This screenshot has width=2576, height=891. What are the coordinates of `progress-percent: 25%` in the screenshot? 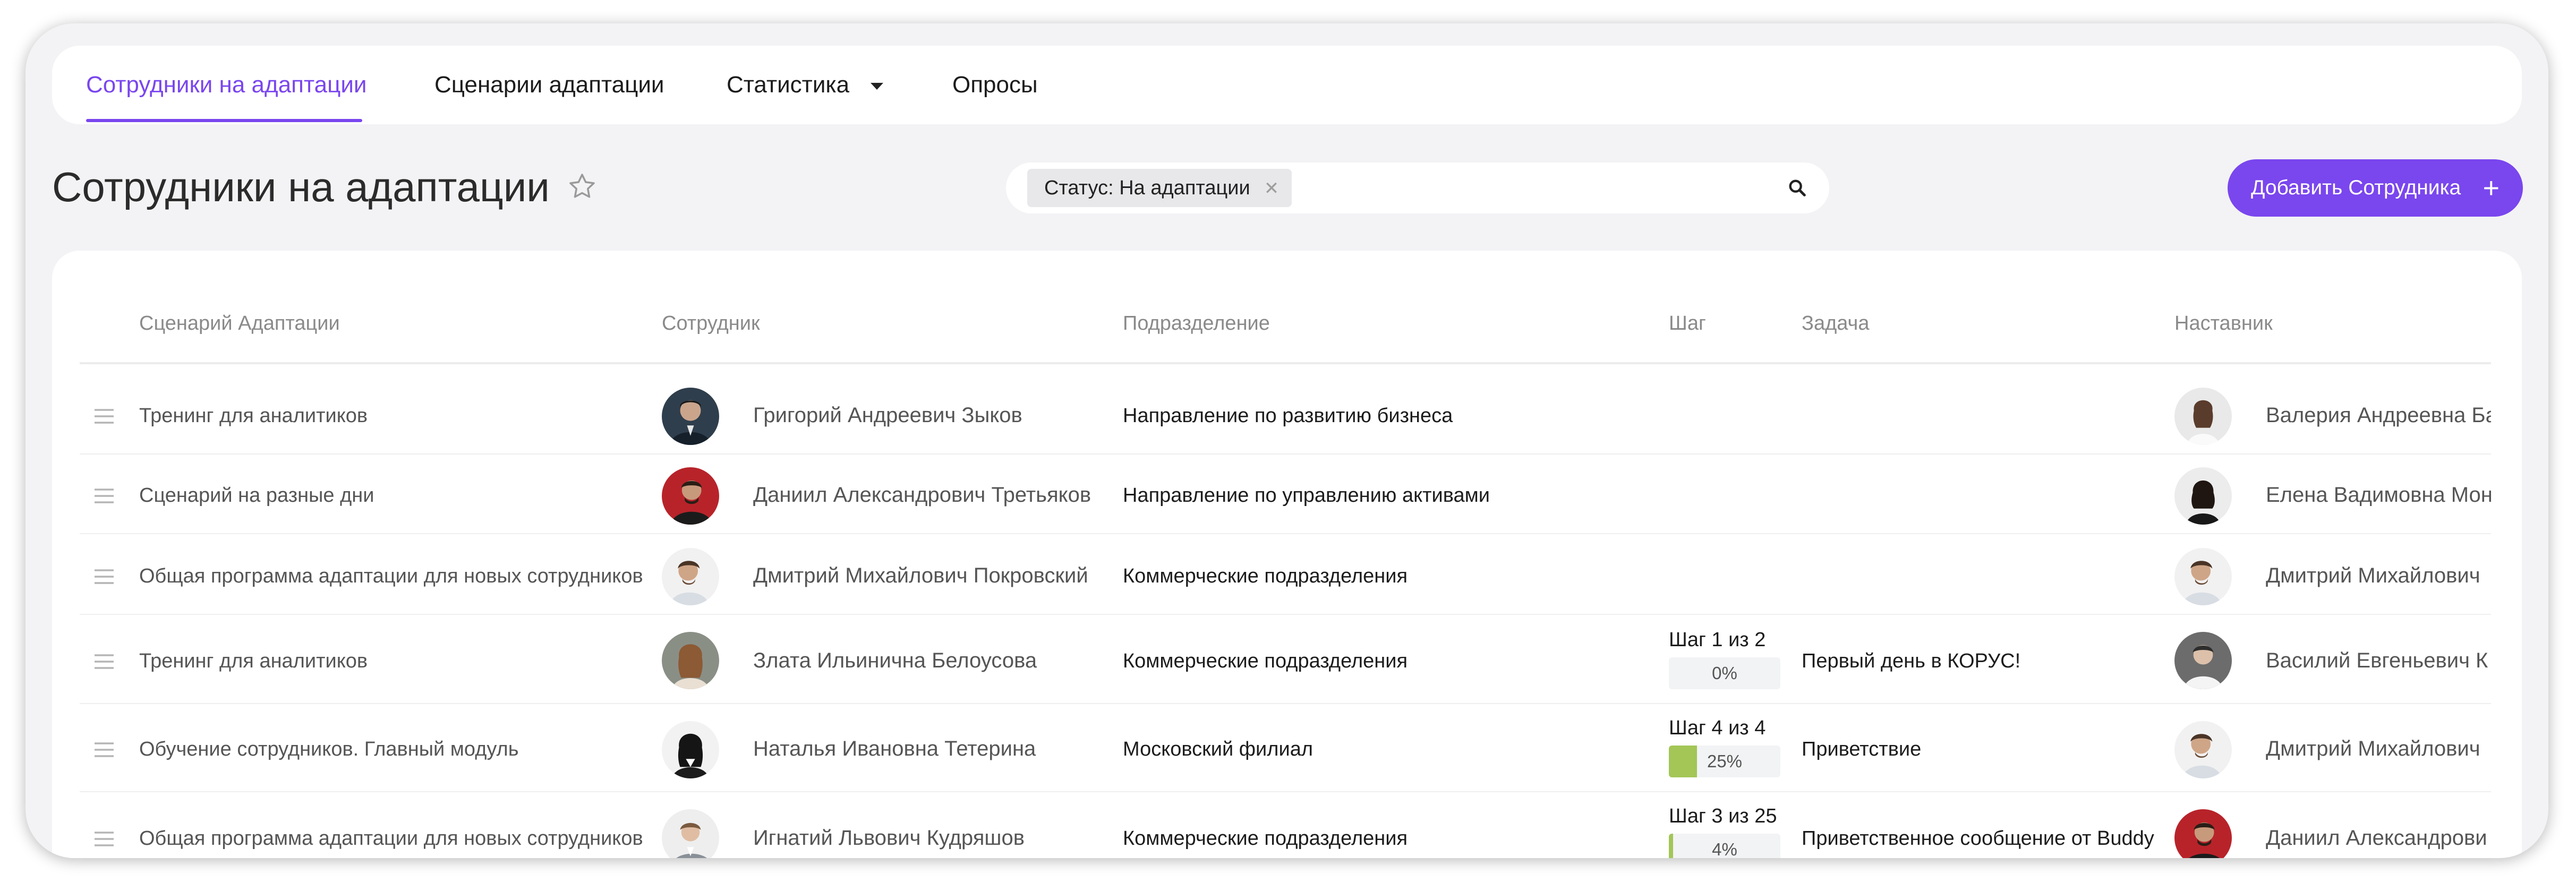 It's located at (1725, 761).